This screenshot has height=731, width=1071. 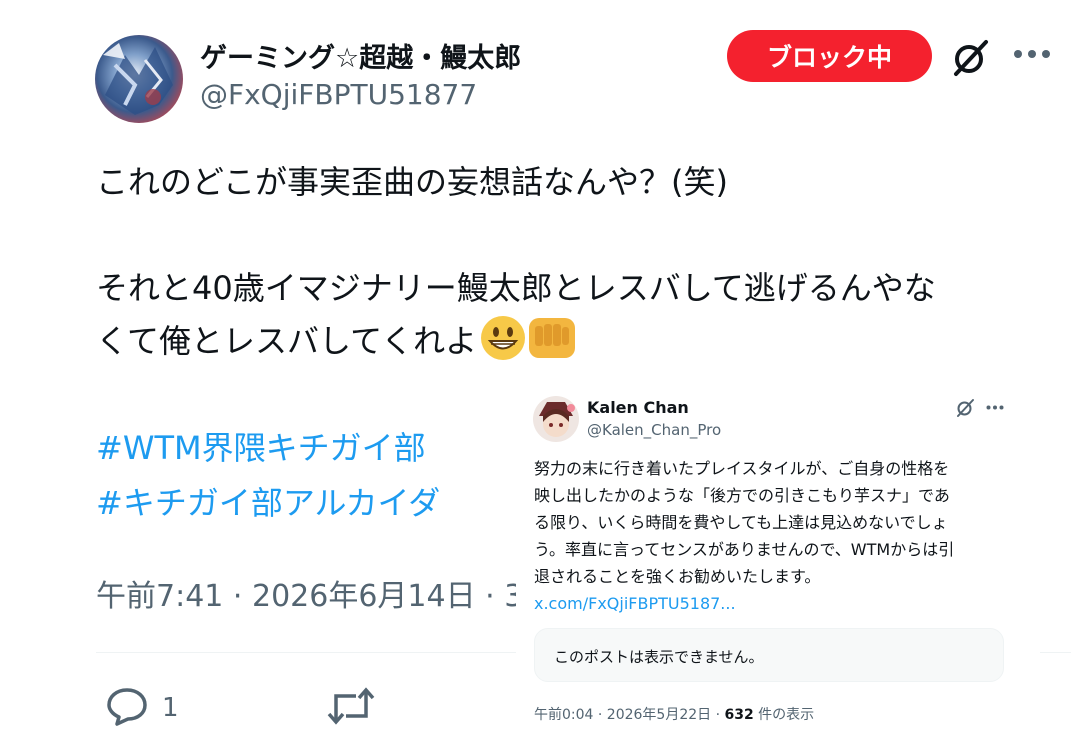 I want to click on unavailable-post-notice: このポストは表示できません。, so click(x=659, y=657).